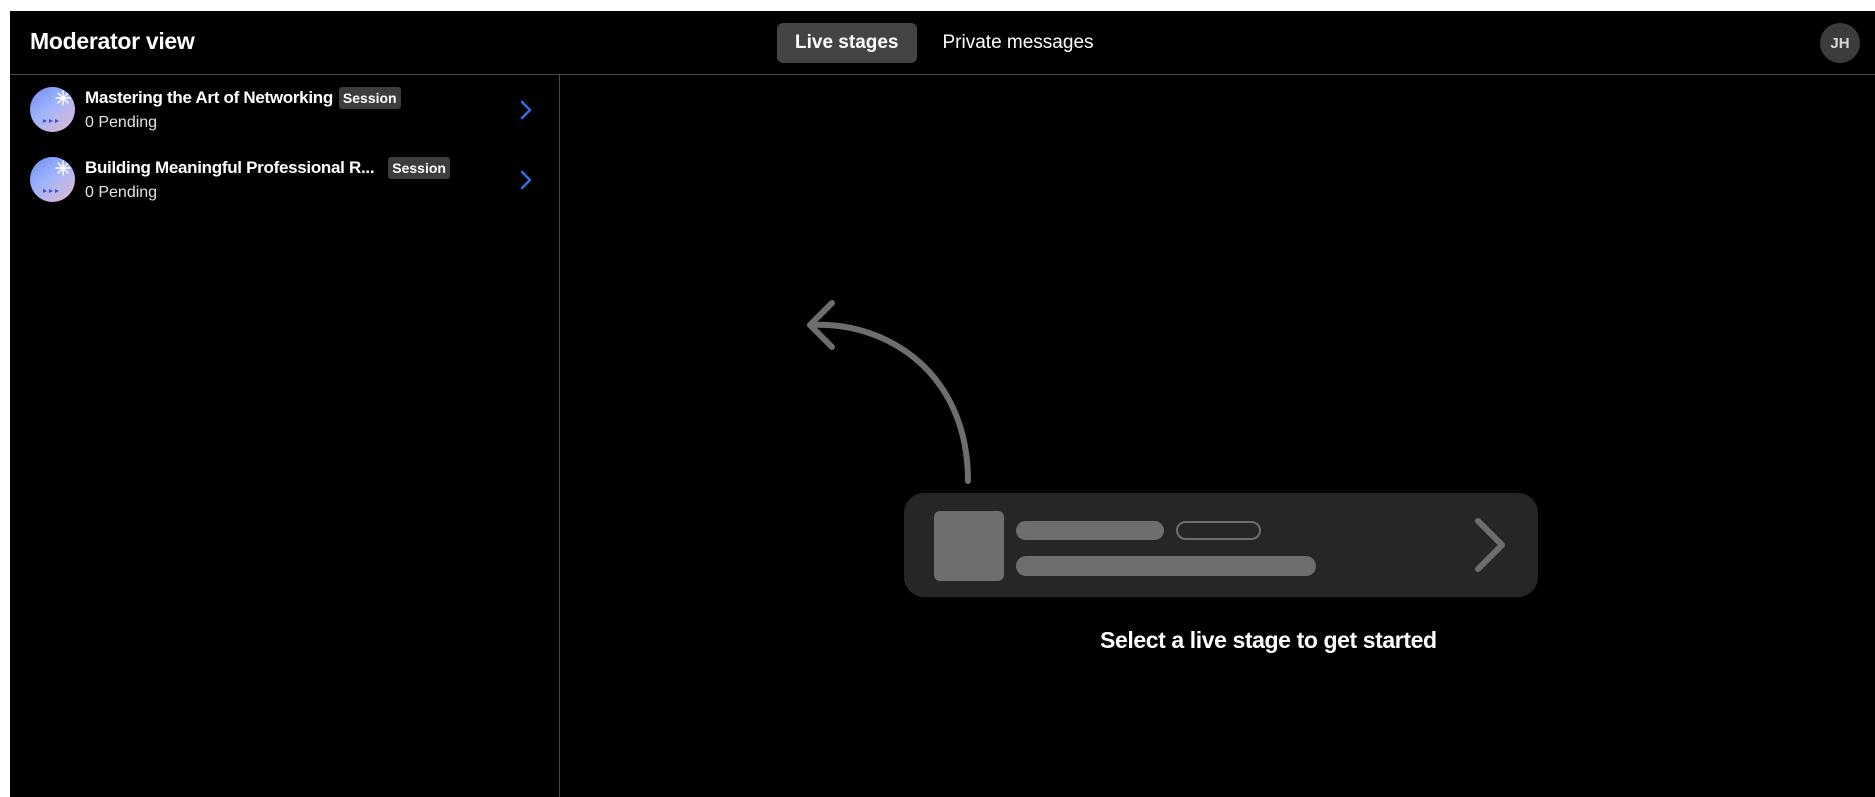  Describe the element at coordinates (1268, 640) in the screenshot. I see `empty-state-caption: Select a live stage to get started` at that location.